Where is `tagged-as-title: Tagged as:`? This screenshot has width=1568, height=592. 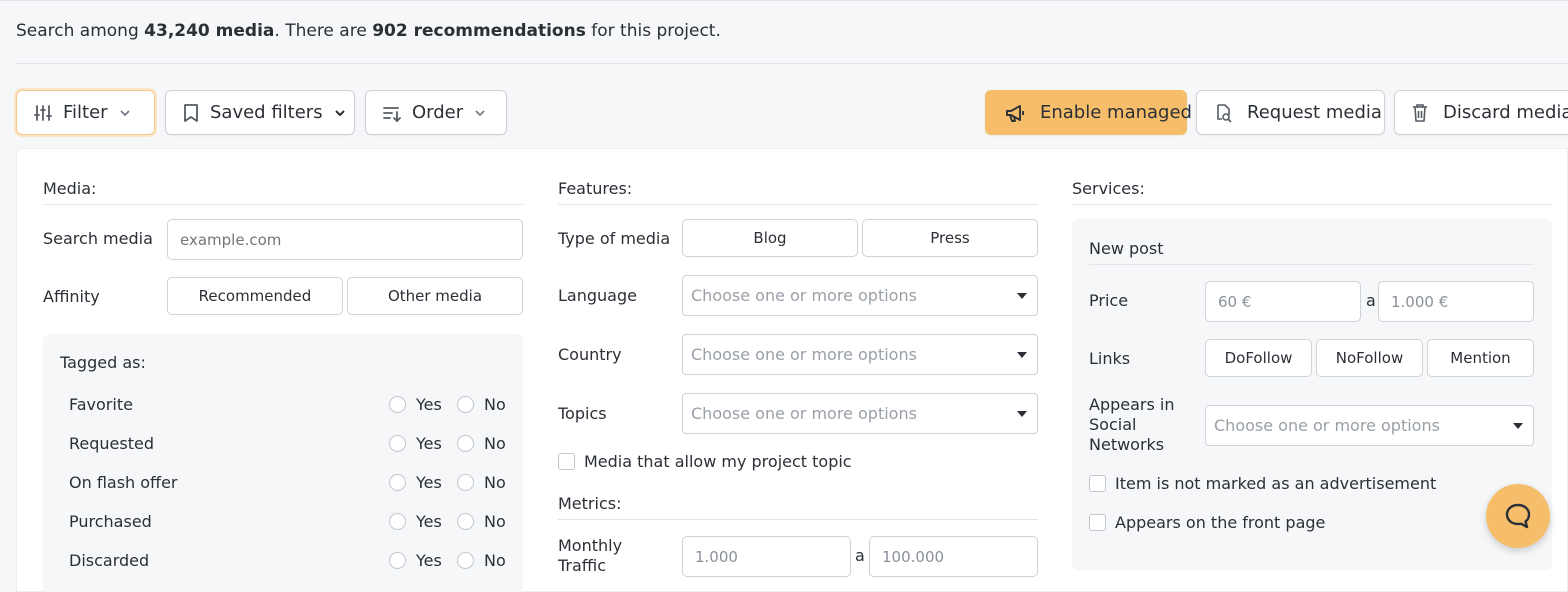
tagged-as-title: Tagged as: is located at coordinates (103, 362).